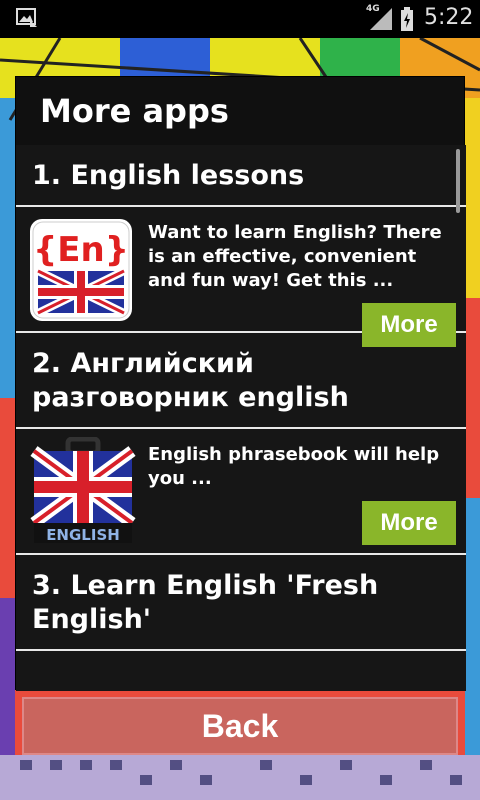  Describe the element at coordinates (83, 490) in the screenshot. I see `suitcase-flag-icon: ENGLISH` at that location.